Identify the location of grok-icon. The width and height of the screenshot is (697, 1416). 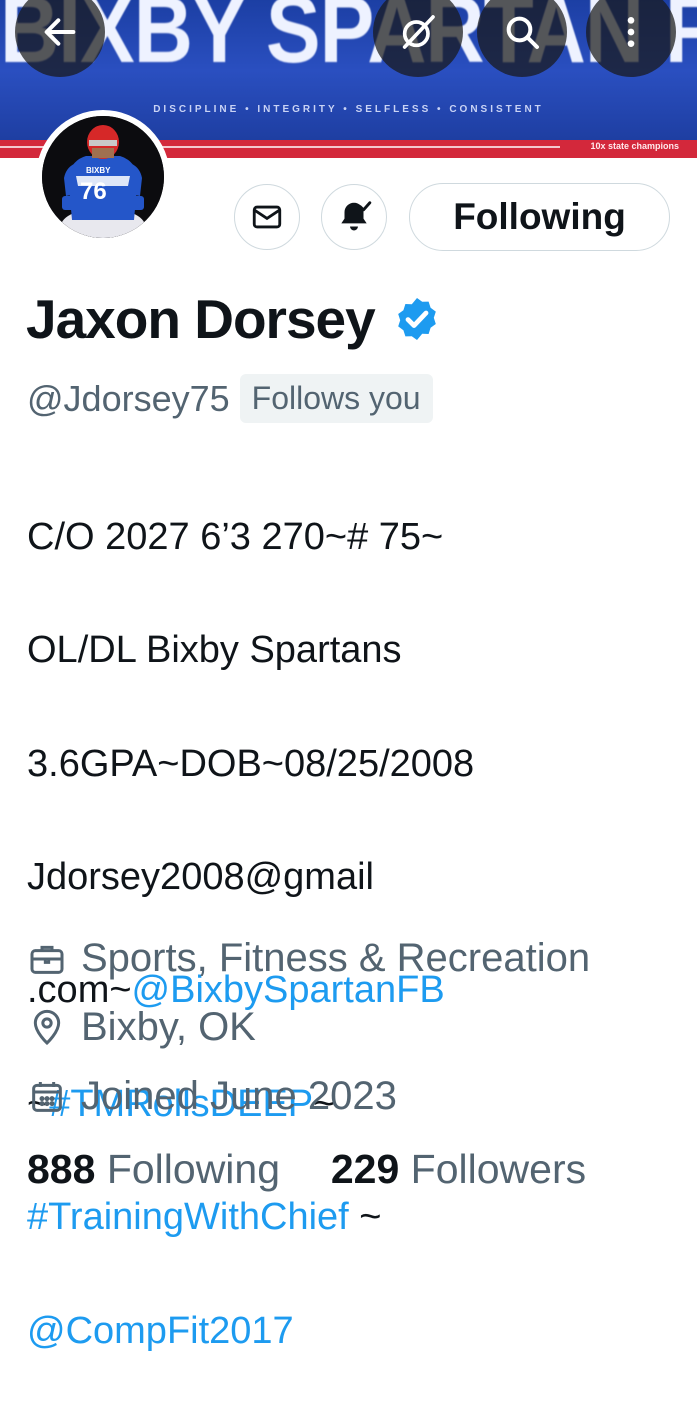
(418, 32).